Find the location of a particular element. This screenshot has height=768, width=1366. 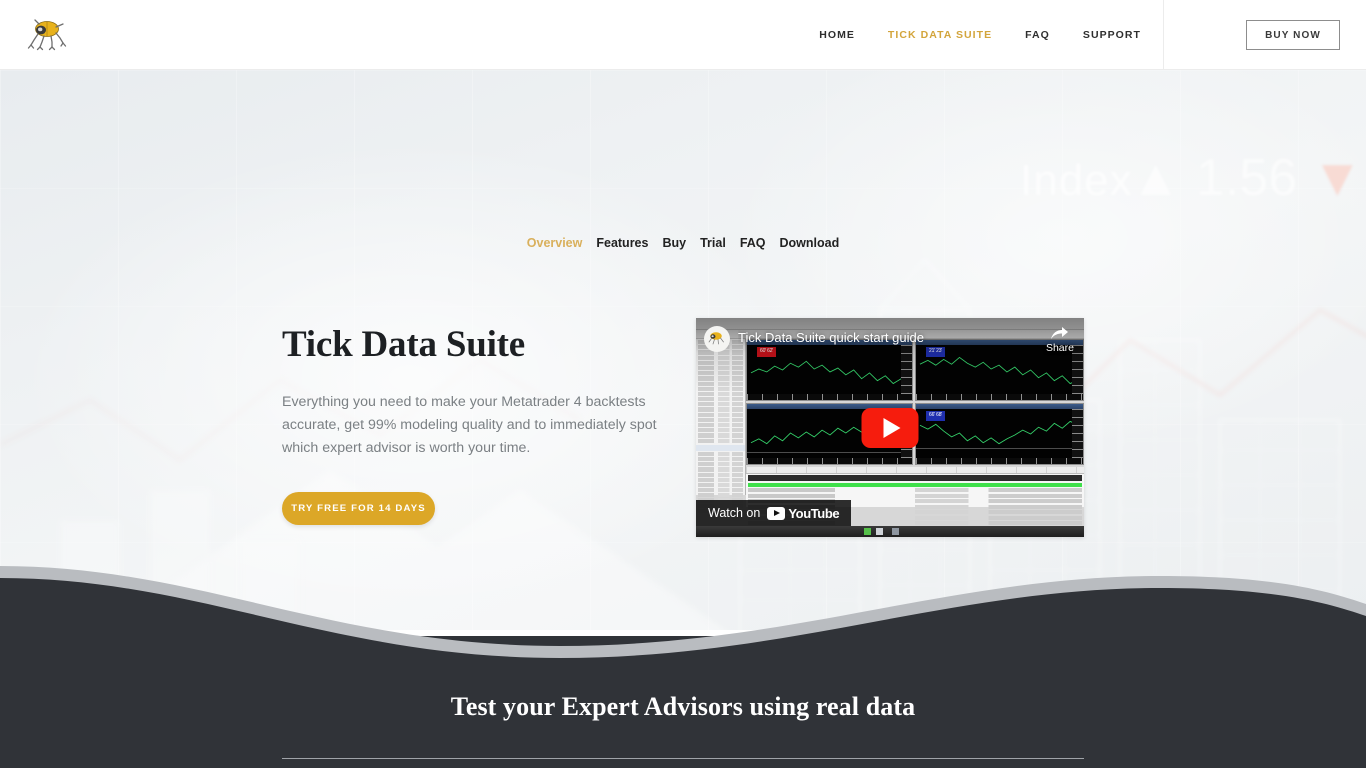

video-player: 60' 62' 21' 23' is located at coordinates (890, 427).